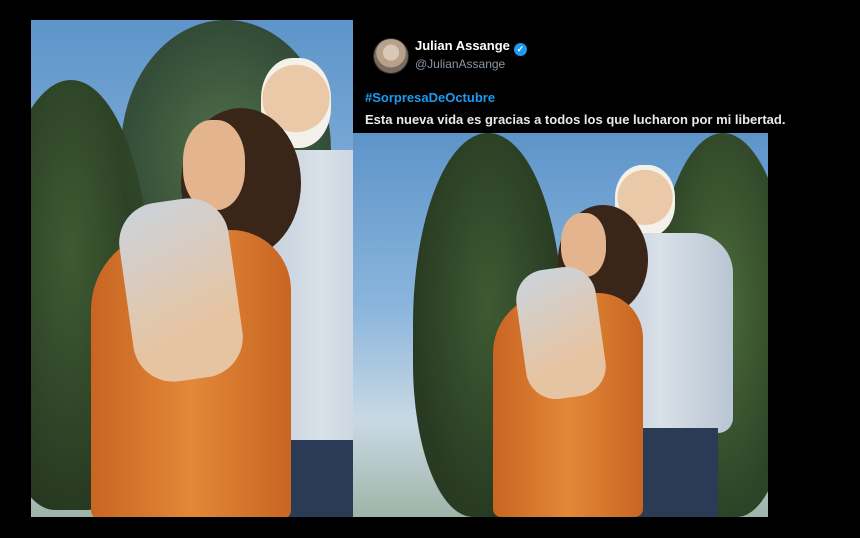  What do you see at coordinates (391, 56) in the screenshot?
I see `avatar` at bounding box center [391, 56].